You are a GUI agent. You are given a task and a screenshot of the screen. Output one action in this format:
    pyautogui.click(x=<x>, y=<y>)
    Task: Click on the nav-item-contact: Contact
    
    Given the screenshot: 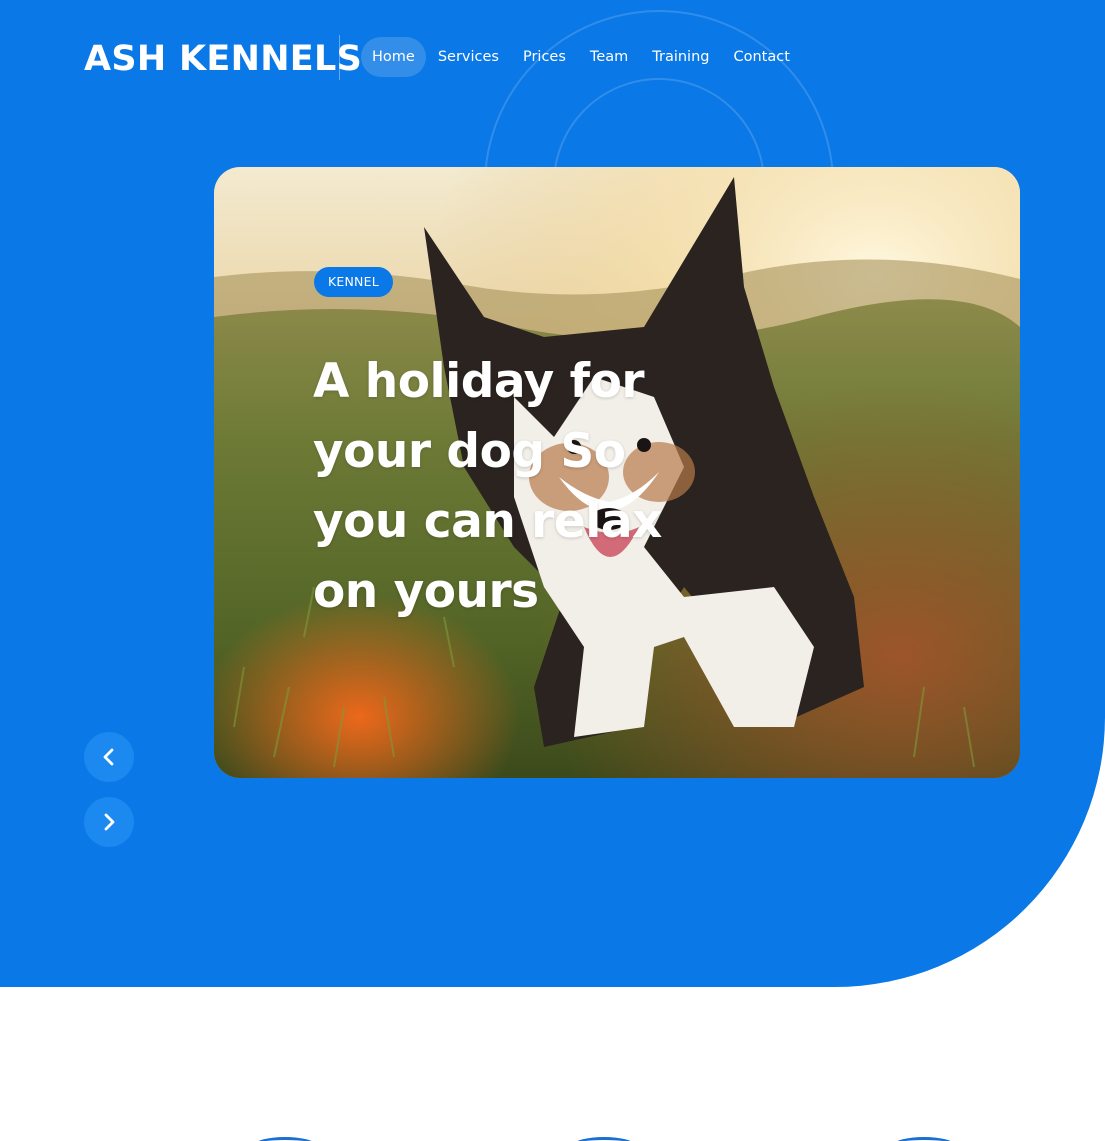 What is the action you would take?
    pyautogui.click(x=761, y=57)
    